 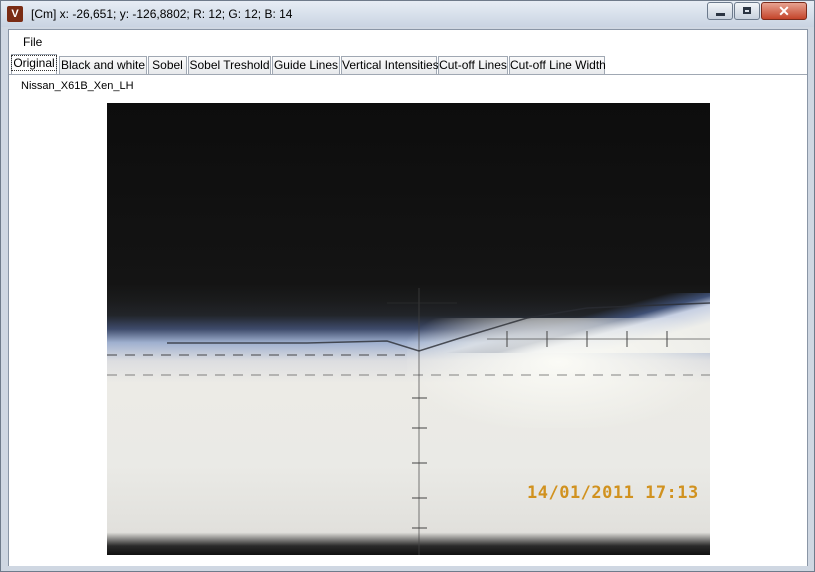 I want to click on tab-sobel: Sobel, so click(x=167, y=65).